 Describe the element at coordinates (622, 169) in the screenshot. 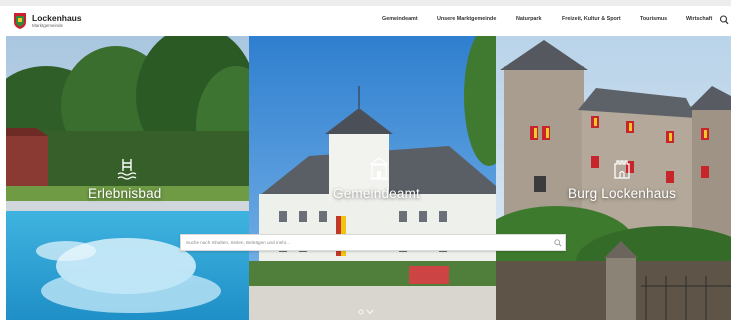

I see `castle-icon` at that location.